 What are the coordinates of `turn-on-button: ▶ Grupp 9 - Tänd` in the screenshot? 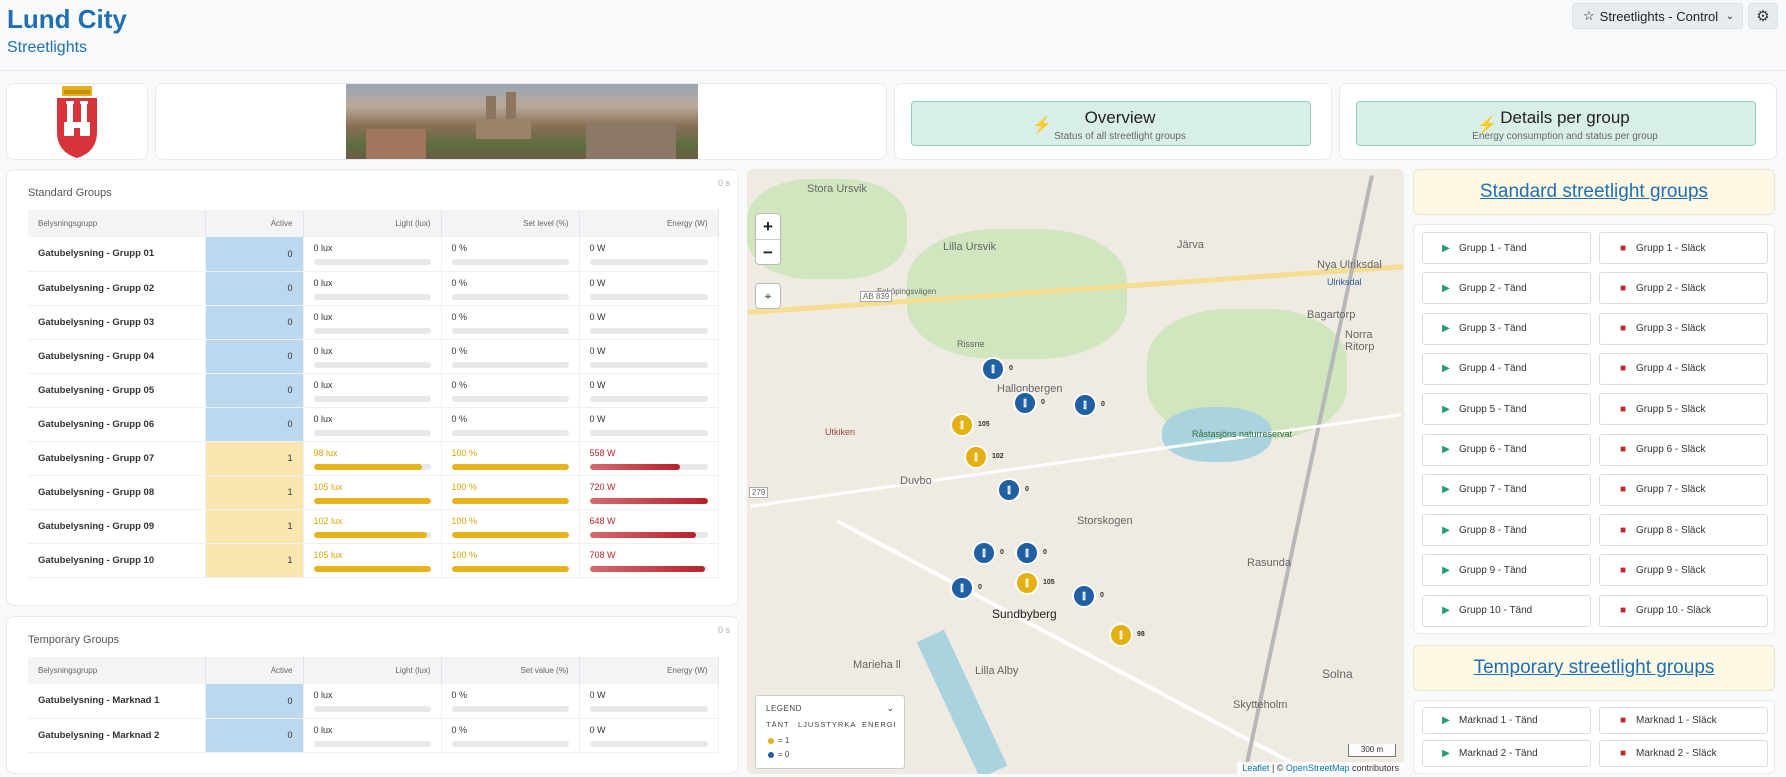 It's located at (1506, 570).